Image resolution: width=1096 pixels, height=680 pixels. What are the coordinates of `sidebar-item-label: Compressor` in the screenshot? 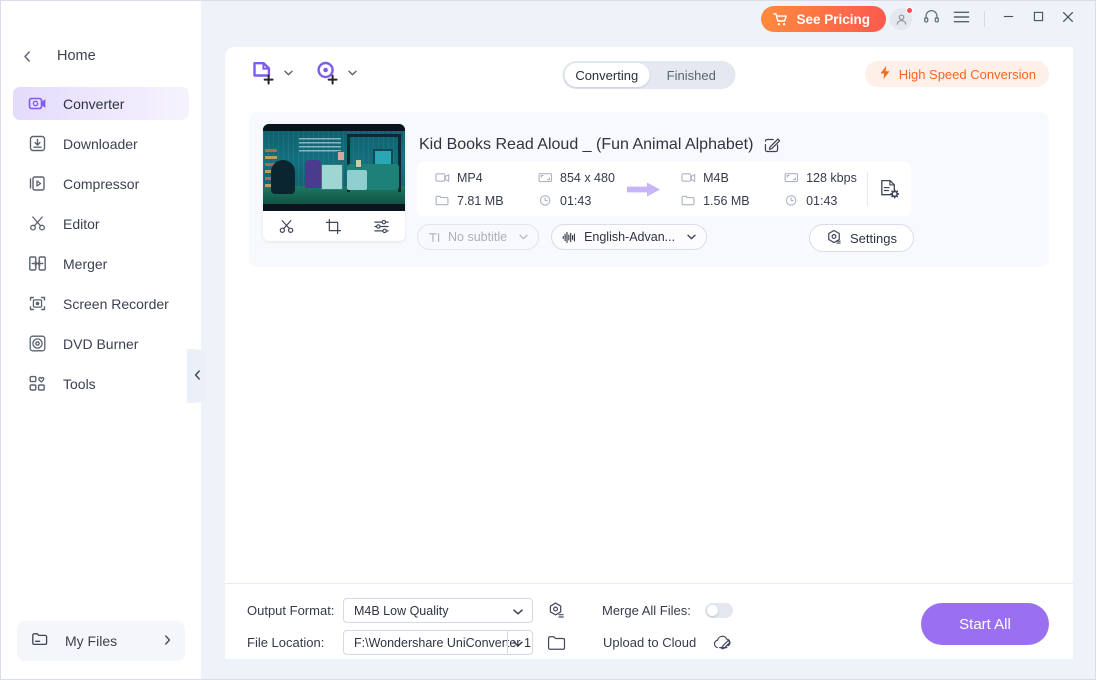 It's located at (101, 183).